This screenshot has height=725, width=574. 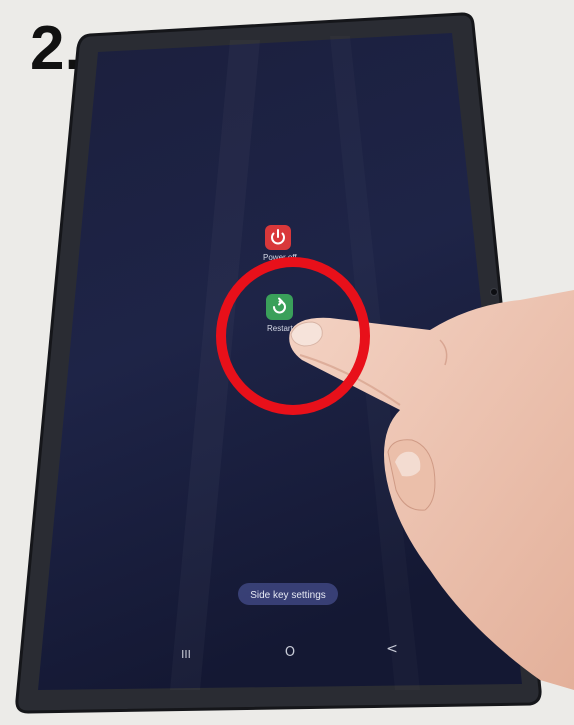 I want to click on home-button: O, so click(x=290, y=652).